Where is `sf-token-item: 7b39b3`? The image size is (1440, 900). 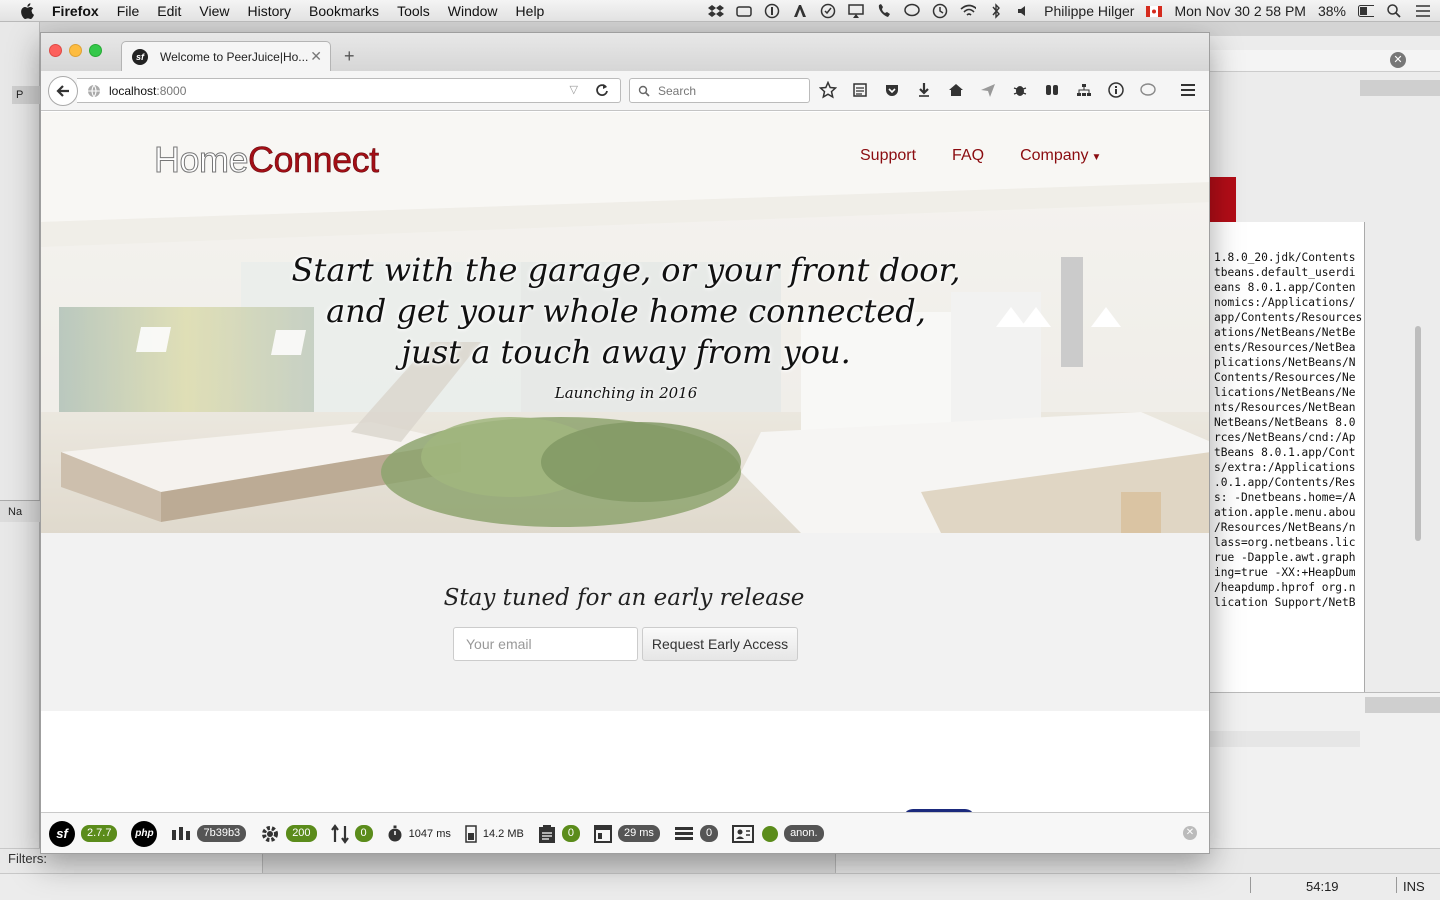
sf-token-item: 7b39b3 is located at coordinates (209, 833).